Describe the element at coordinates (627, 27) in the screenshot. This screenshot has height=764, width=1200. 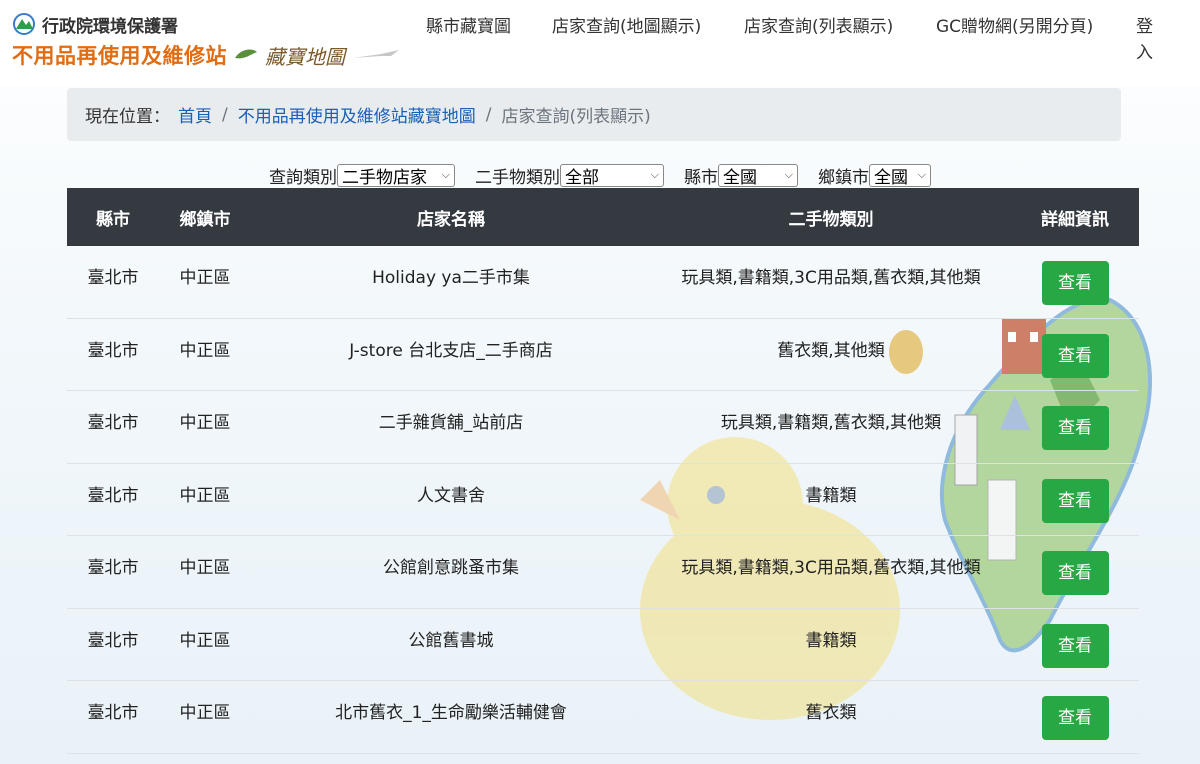
I see `nav-store-map: 店家查詢(地圖顯示)` at that location.